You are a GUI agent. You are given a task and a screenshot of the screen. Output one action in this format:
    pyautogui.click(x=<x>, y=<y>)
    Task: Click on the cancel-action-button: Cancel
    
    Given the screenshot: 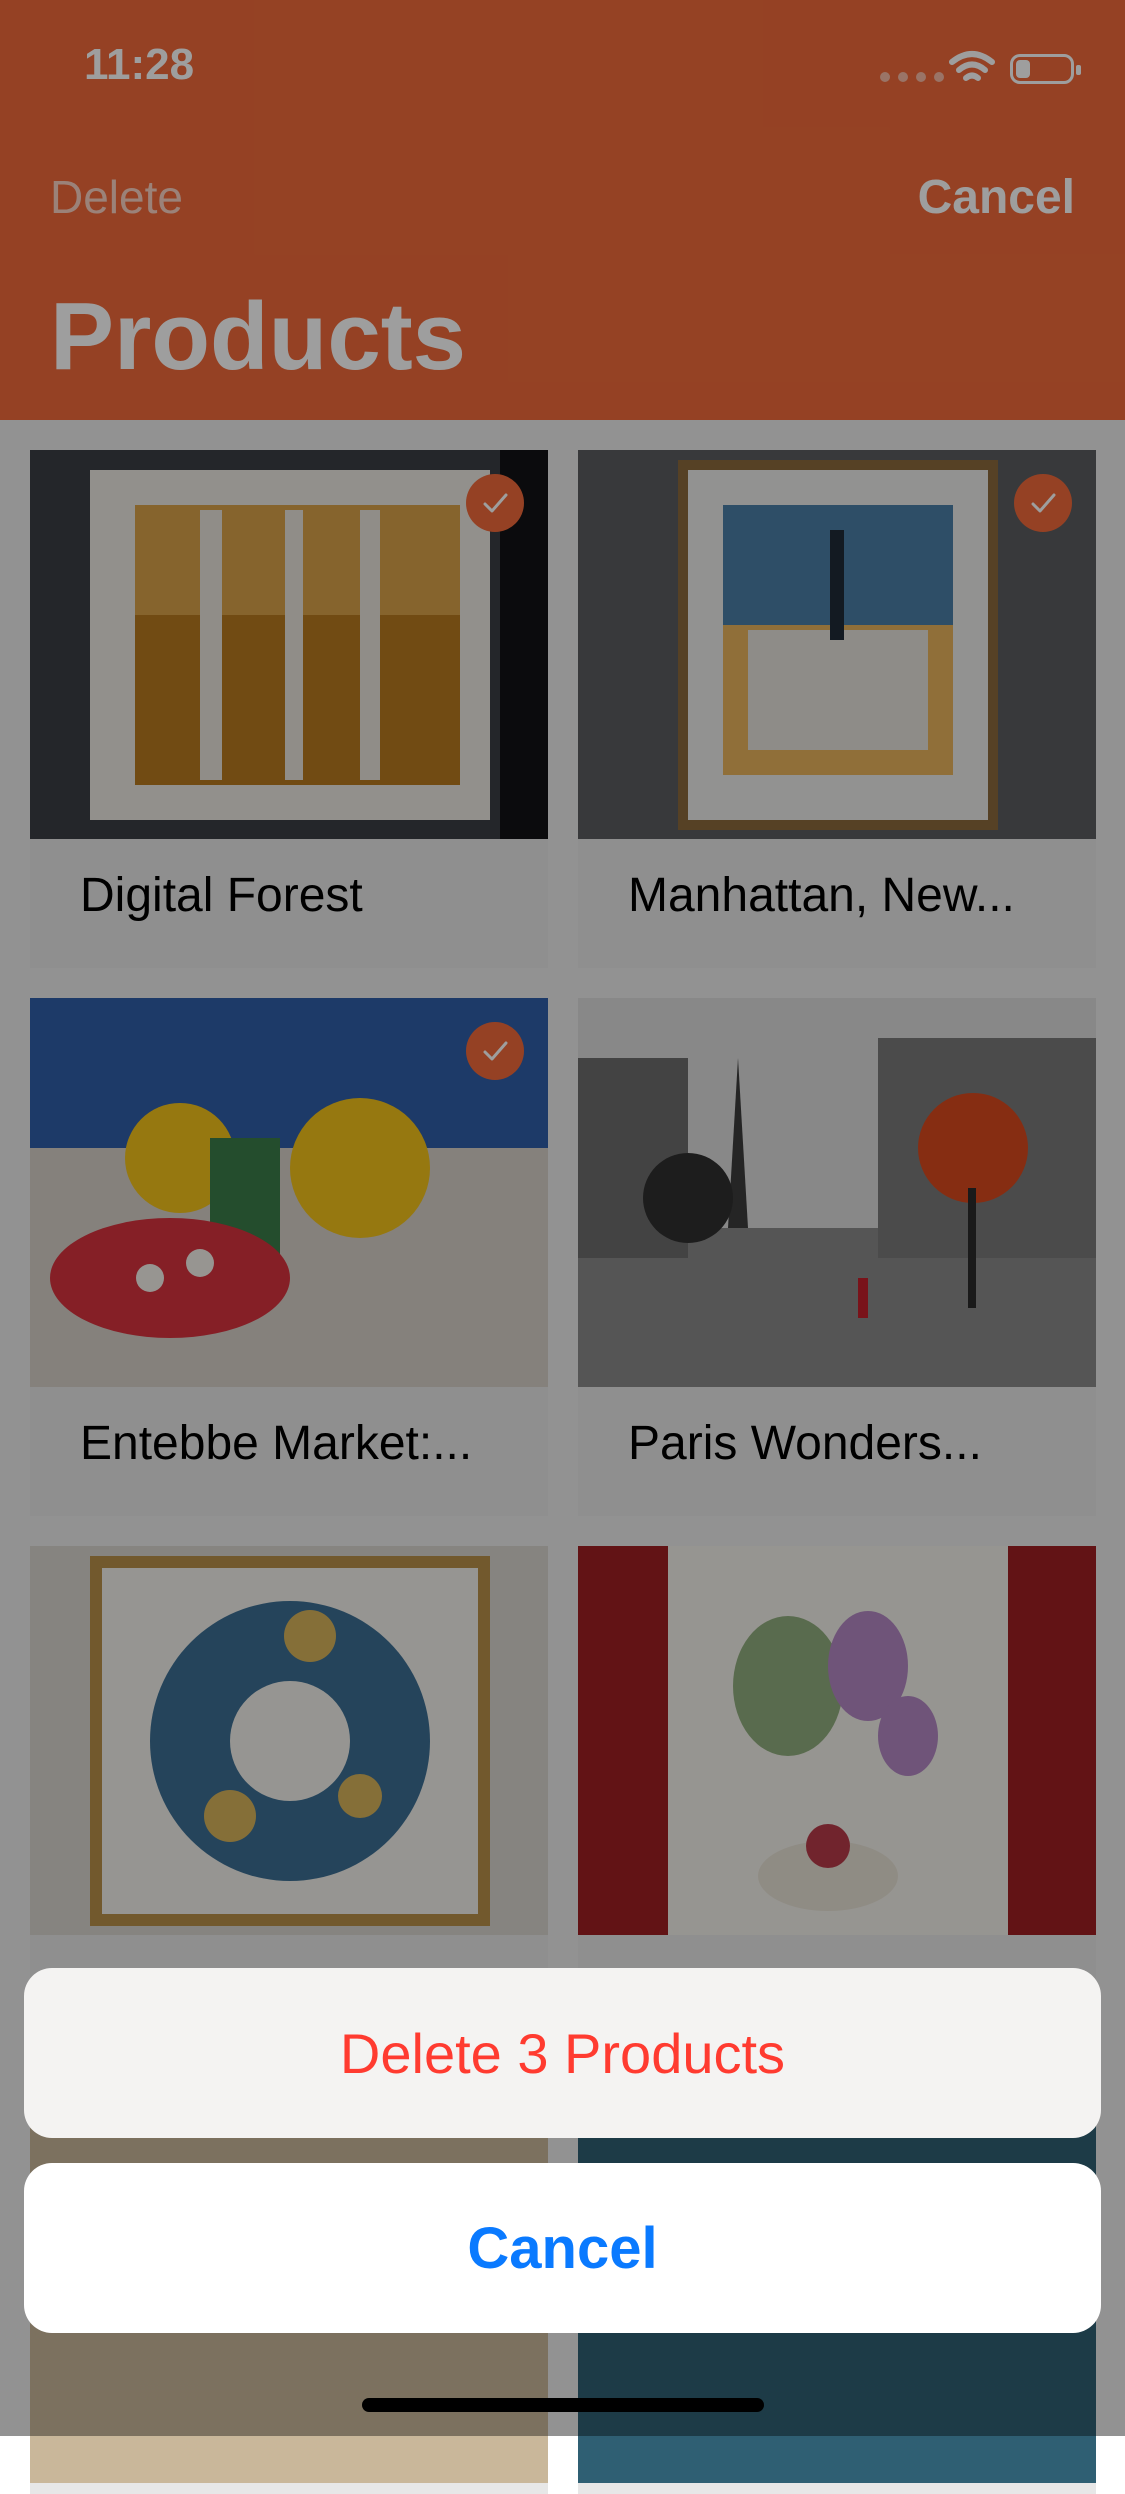 What is the action you would take?
    pyautogui.click(x=562, y=2248)
    